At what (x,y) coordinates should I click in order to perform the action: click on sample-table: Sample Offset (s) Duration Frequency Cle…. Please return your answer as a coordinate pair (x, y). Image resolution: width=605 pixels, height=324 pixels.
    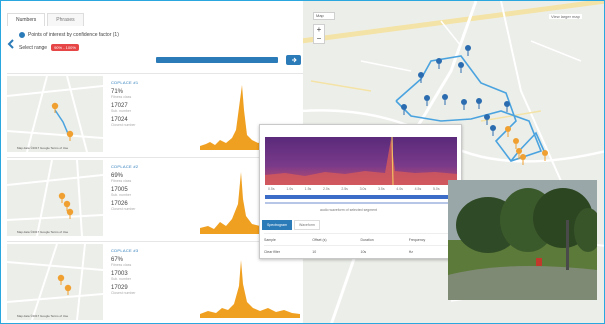
    Looking at the image, I should click on (360, 245).